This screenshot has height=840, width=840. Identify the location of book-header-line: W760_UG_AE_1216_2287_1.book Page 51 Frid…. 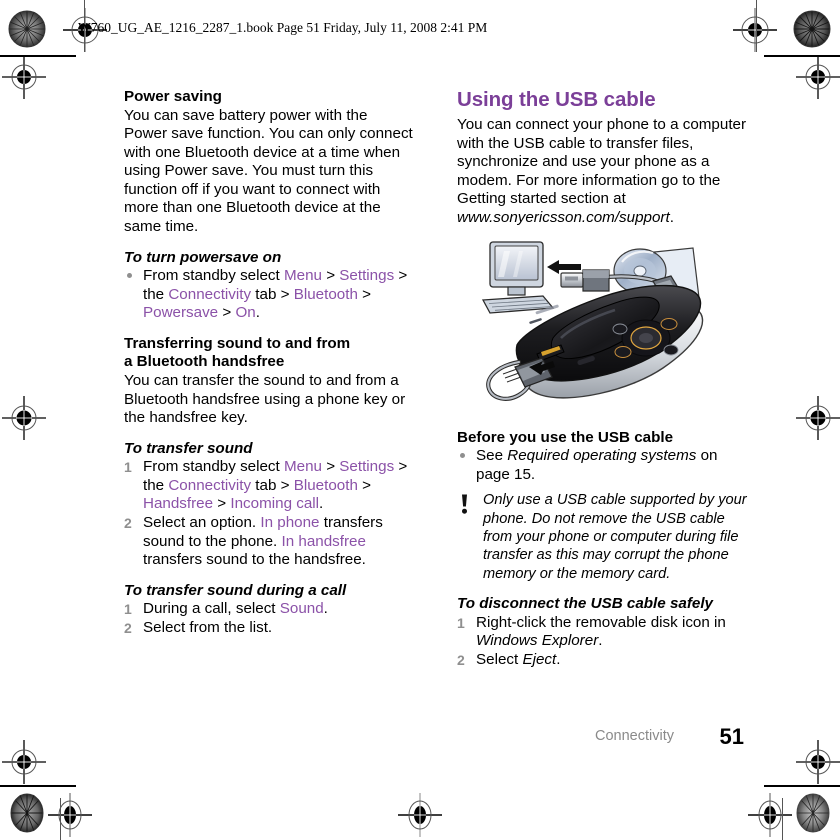
(283, 27).